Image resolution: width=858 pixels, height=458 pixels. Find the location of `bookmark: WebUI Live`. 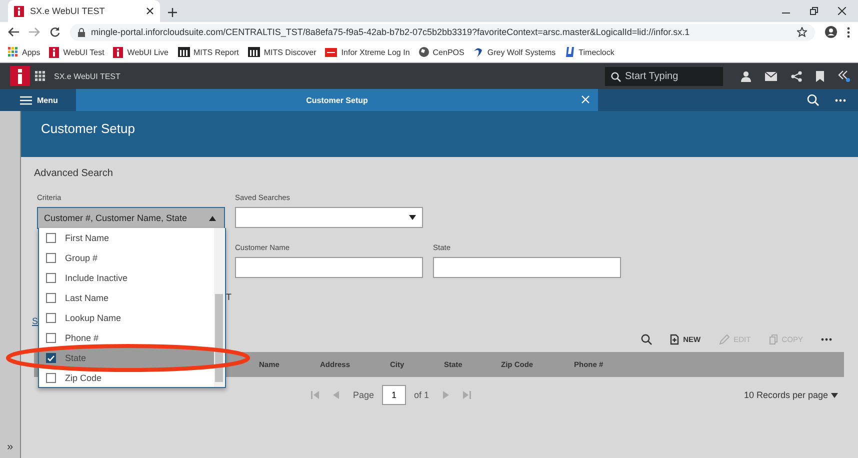

bookmark: WebUI Live is located at coordinates (140, 52).